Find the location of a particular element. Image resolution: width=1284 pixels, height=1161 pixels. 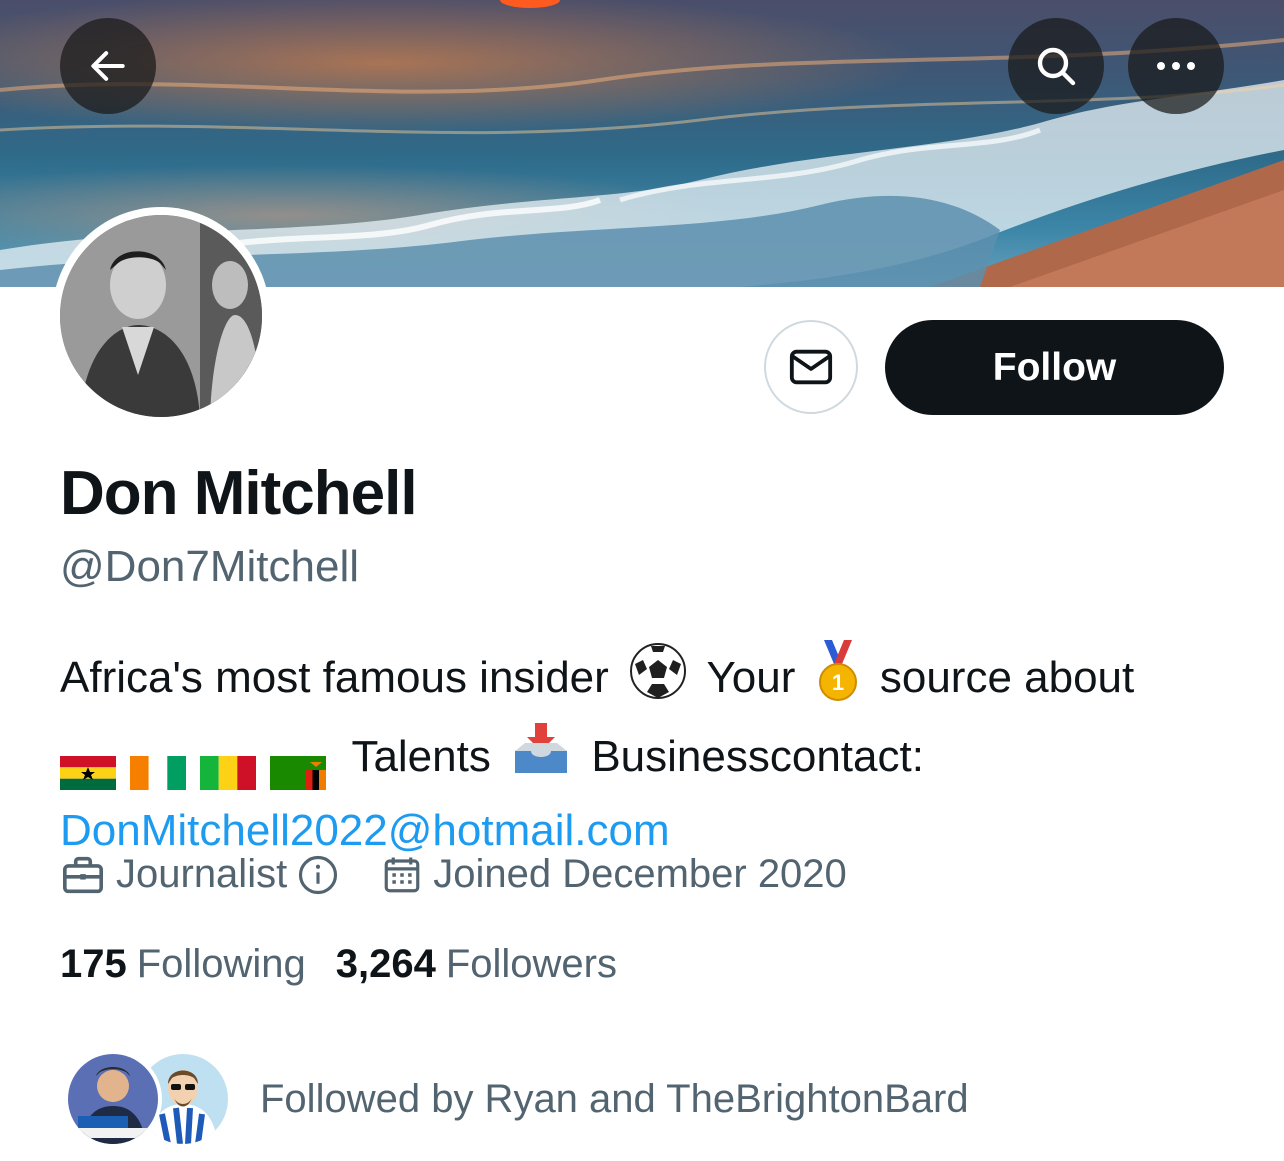

follow-stats: 175 Following 3,264 Followers is located at coordinates (338, 964).